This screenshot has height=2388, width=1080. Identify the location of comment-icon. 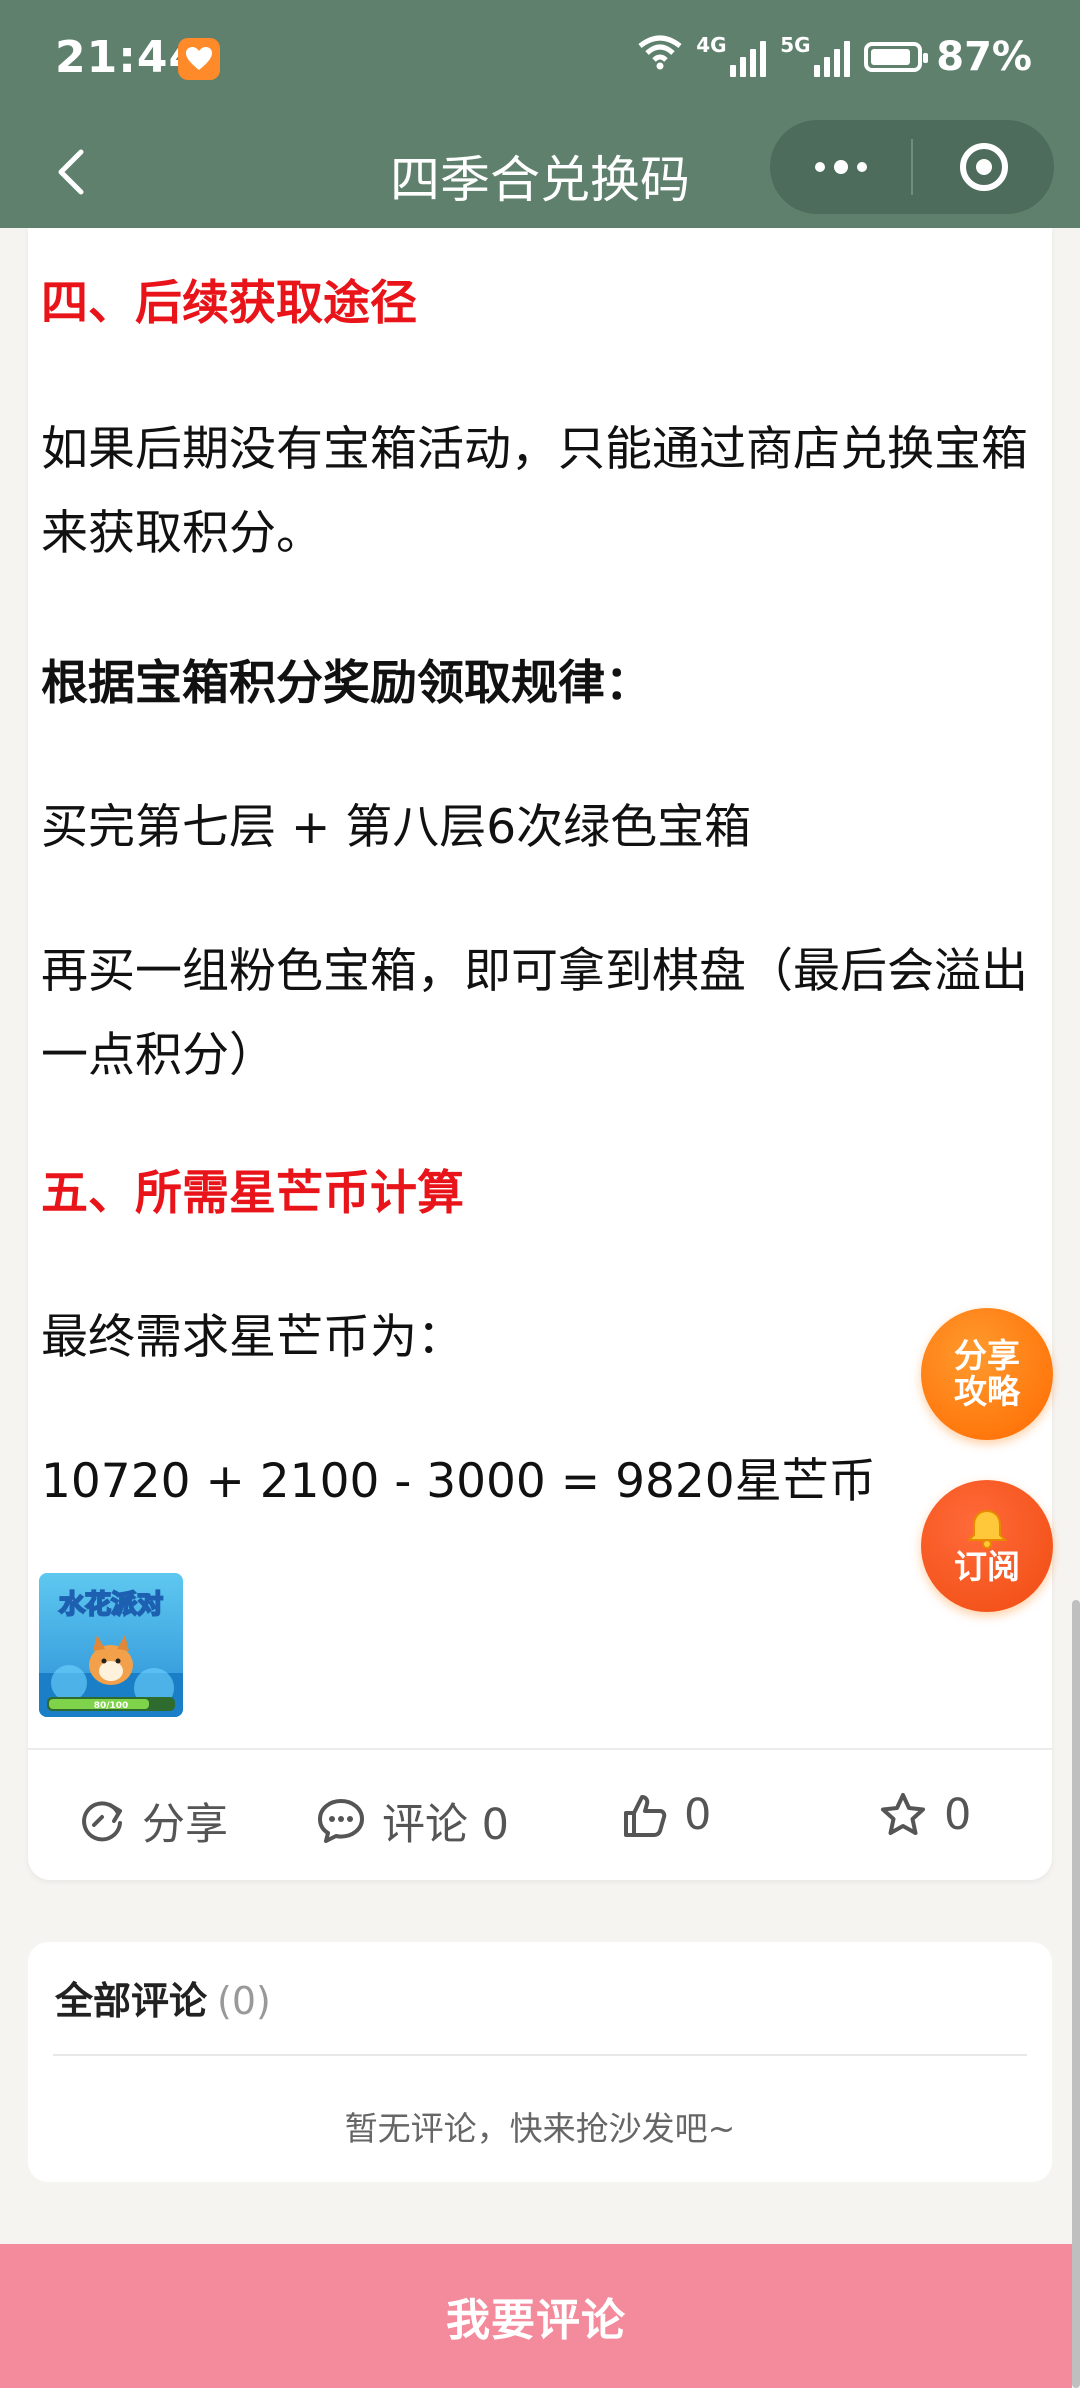
(341, 1821).